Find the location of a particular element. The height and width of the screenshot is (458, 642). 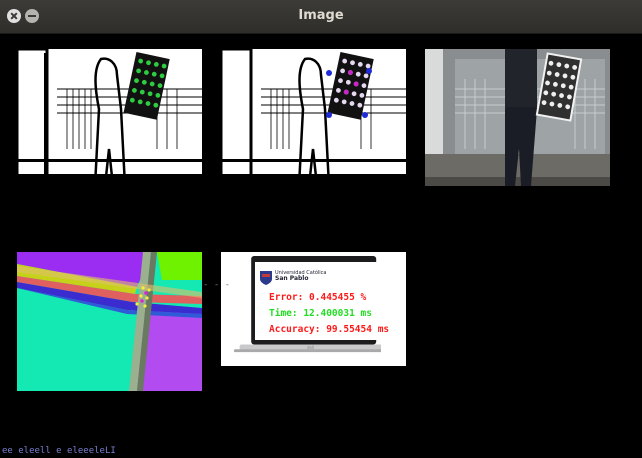

marked-threshold-image is located at coordinates (313, 117).